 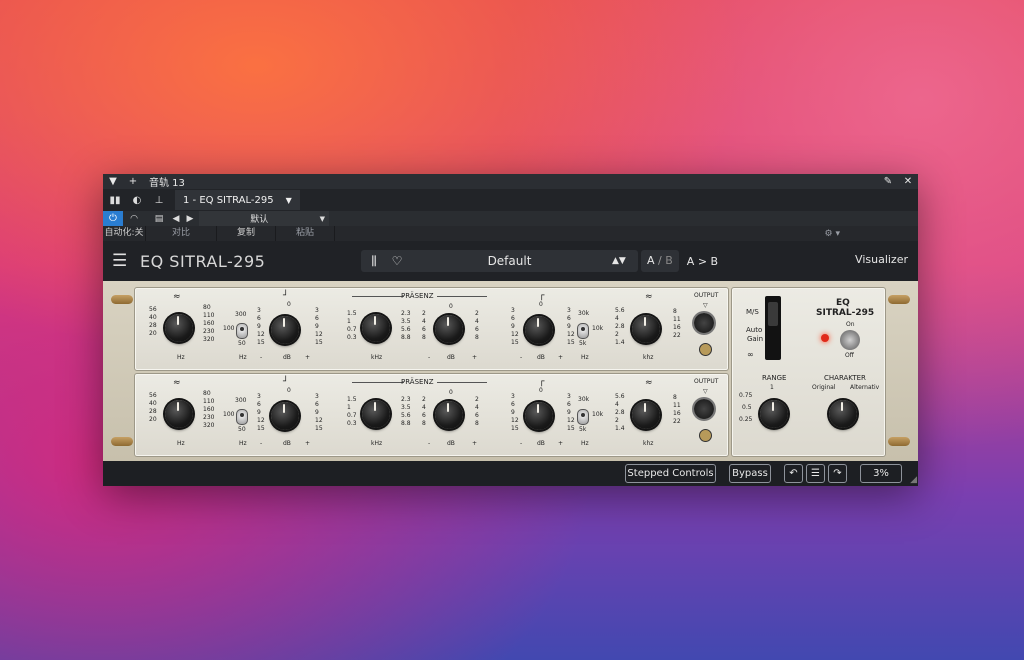 I want to click on low-freq-scale-left: 20, so click(x=153, y=333).